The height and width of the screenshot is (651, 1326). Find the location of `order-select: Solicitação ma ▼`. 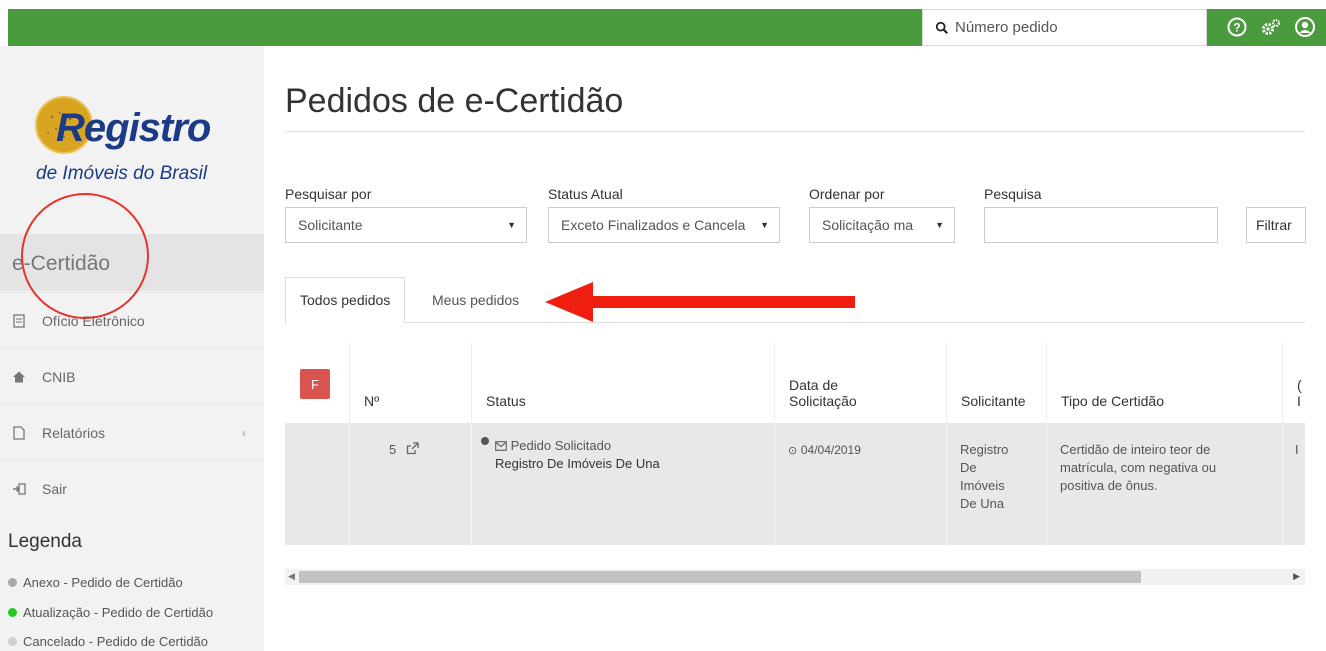

order-select: Solicitação ma ▼ is located at coordinates (882, 225).